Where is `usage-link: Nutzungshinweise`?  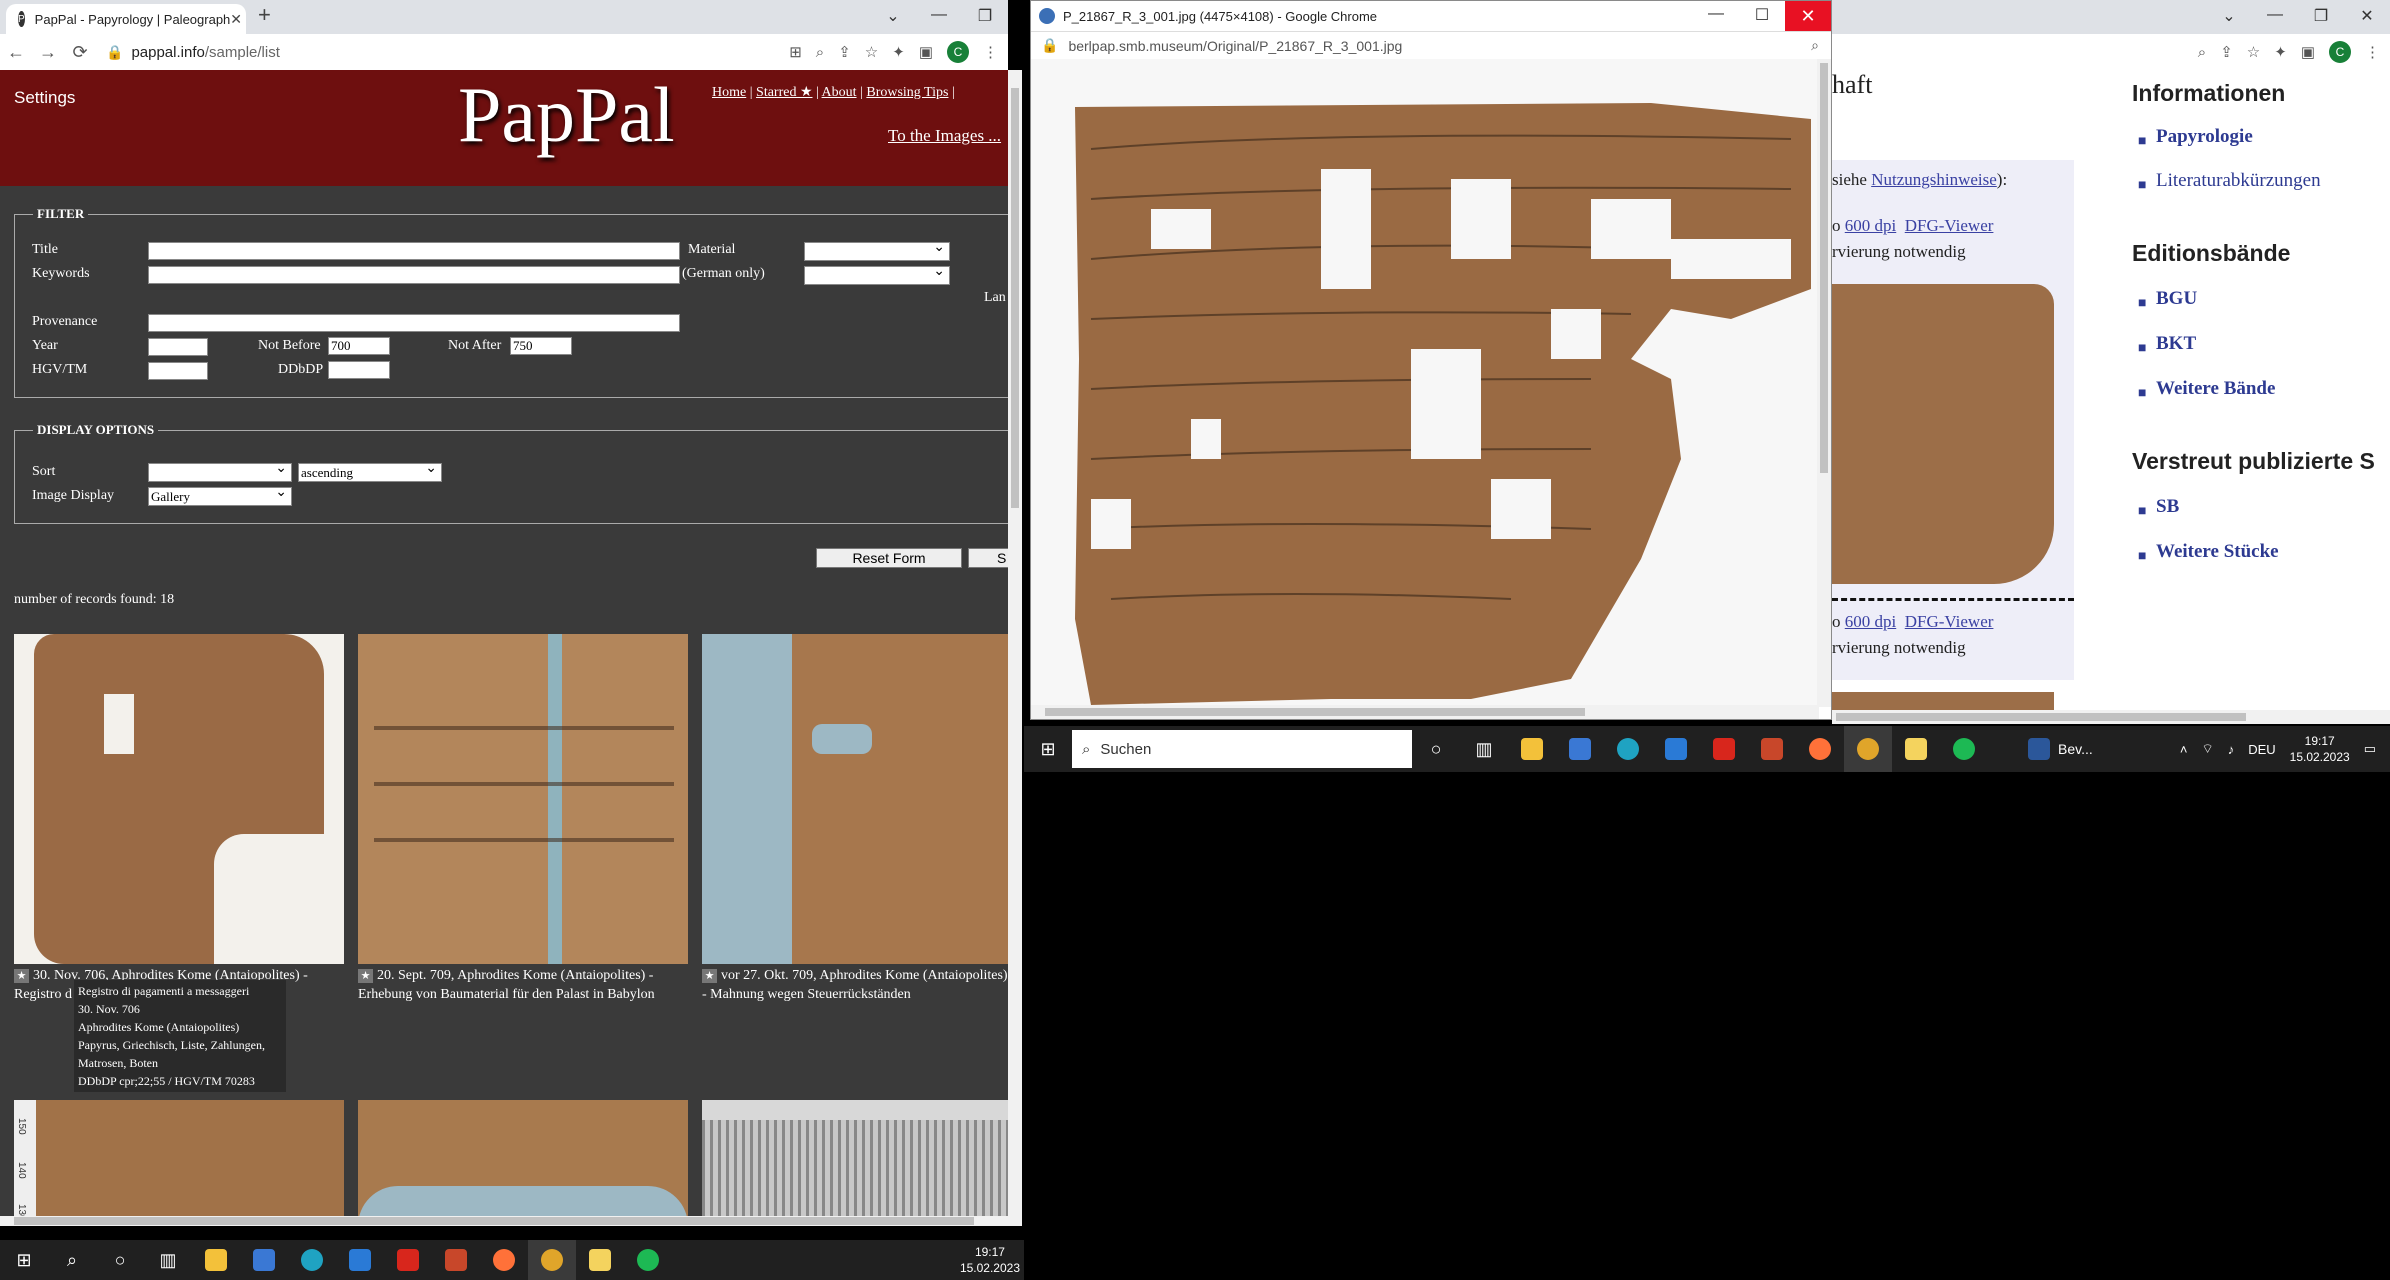 usage-link: Nutzungshinweise is located at coordinates (1934, 179).